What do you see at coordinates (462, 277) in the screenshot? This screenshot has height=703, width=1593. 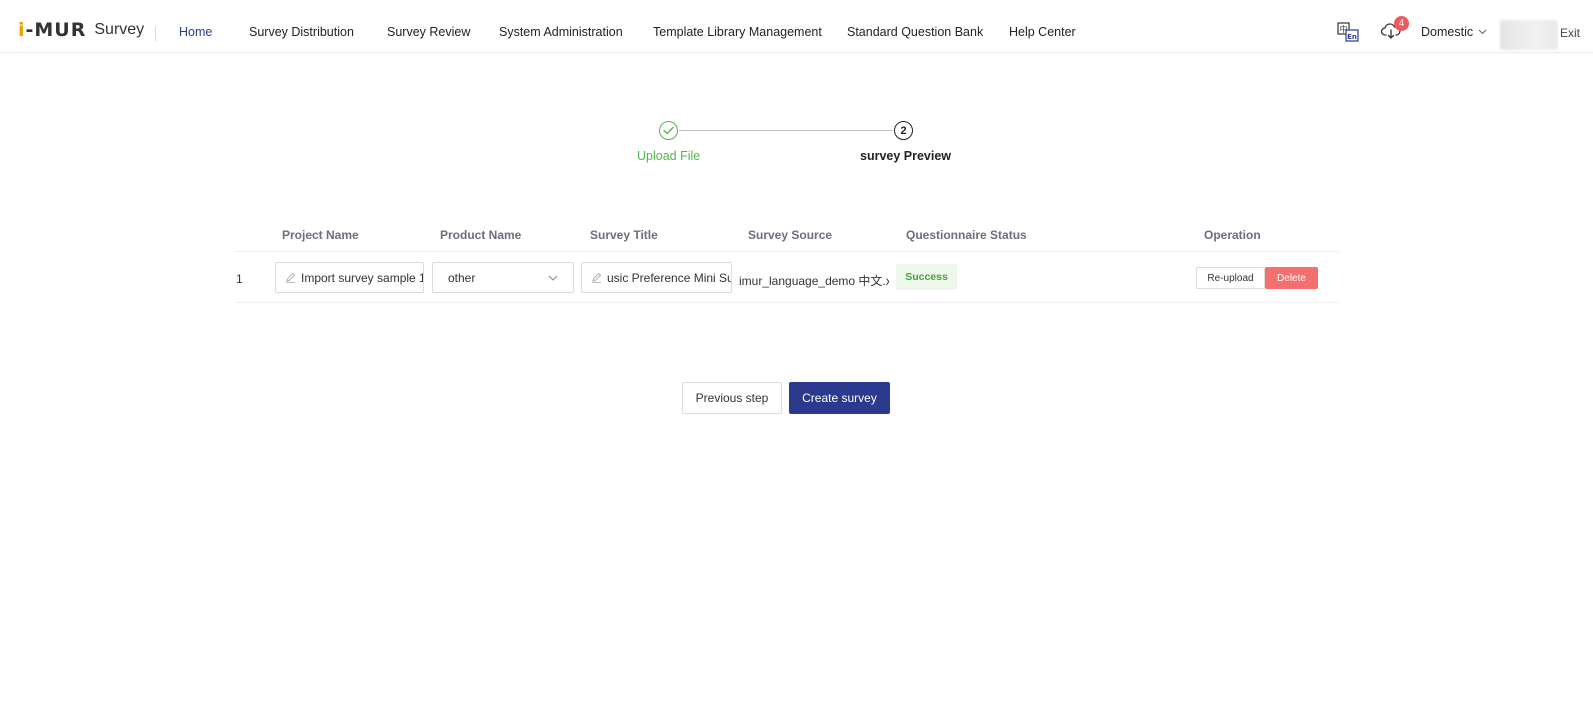 I see `product-name-value: other` at bounding box center [462, 277].